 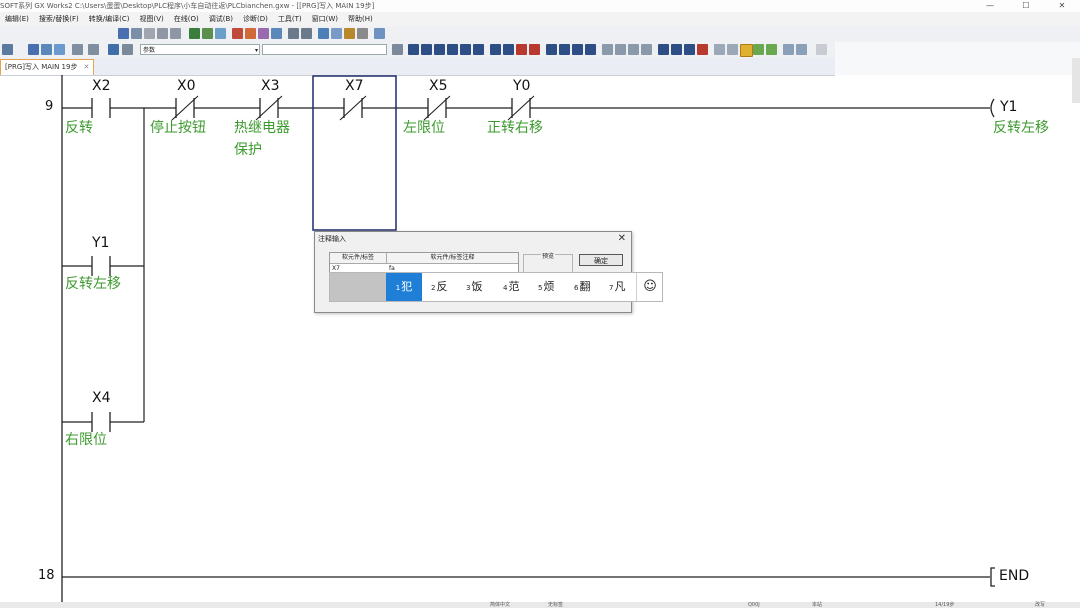 I want to click on contact-no-icon, so click(x=413, y=49).